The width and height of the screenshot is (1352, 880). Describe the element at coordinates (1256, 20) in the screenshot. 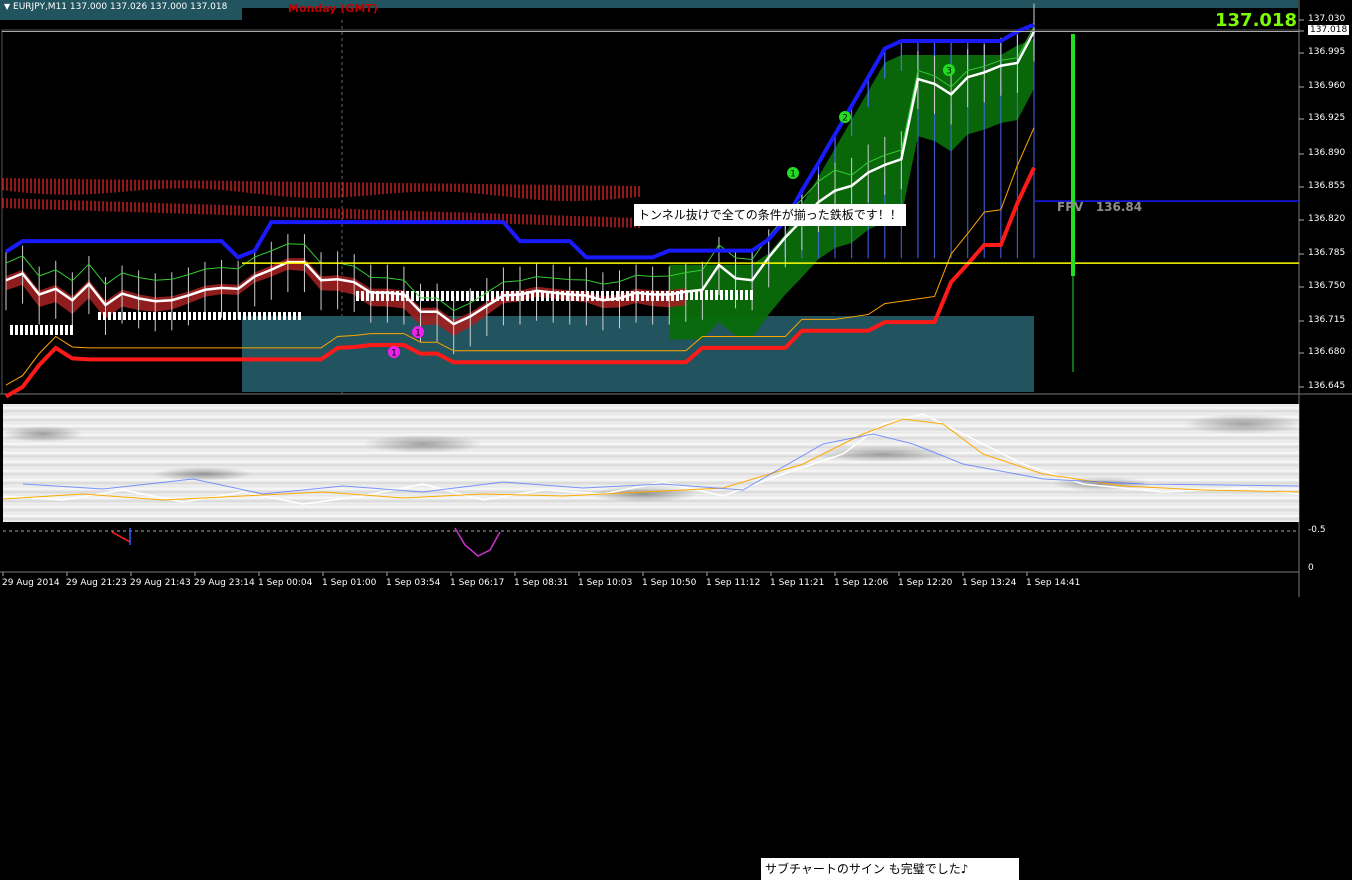

I see `current-price-display: 137.018` at that location.